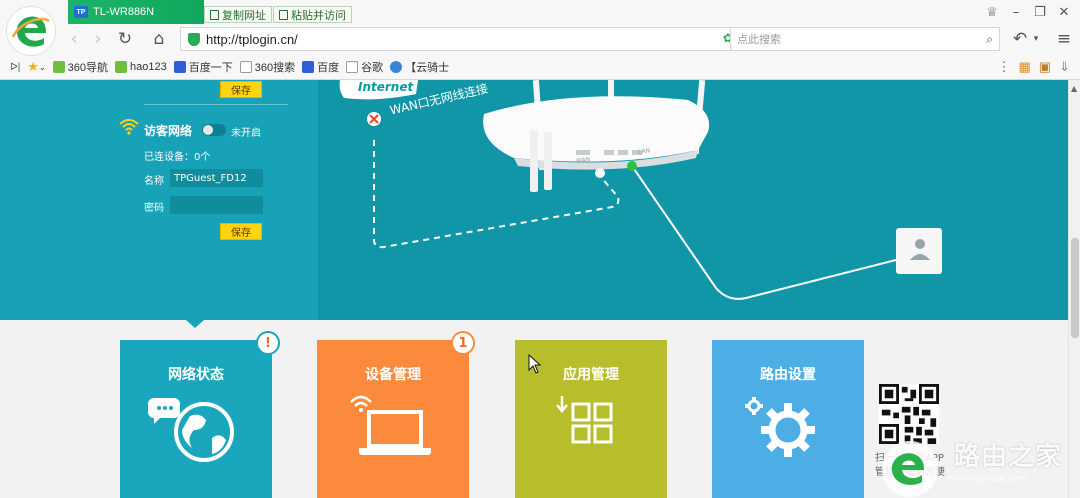 This screenshot has width=1080, height=498. Describe the element at coordinates (312, 14) in the screenshot. I see `paste-and-go-button: 粘贴并访问` at that location.